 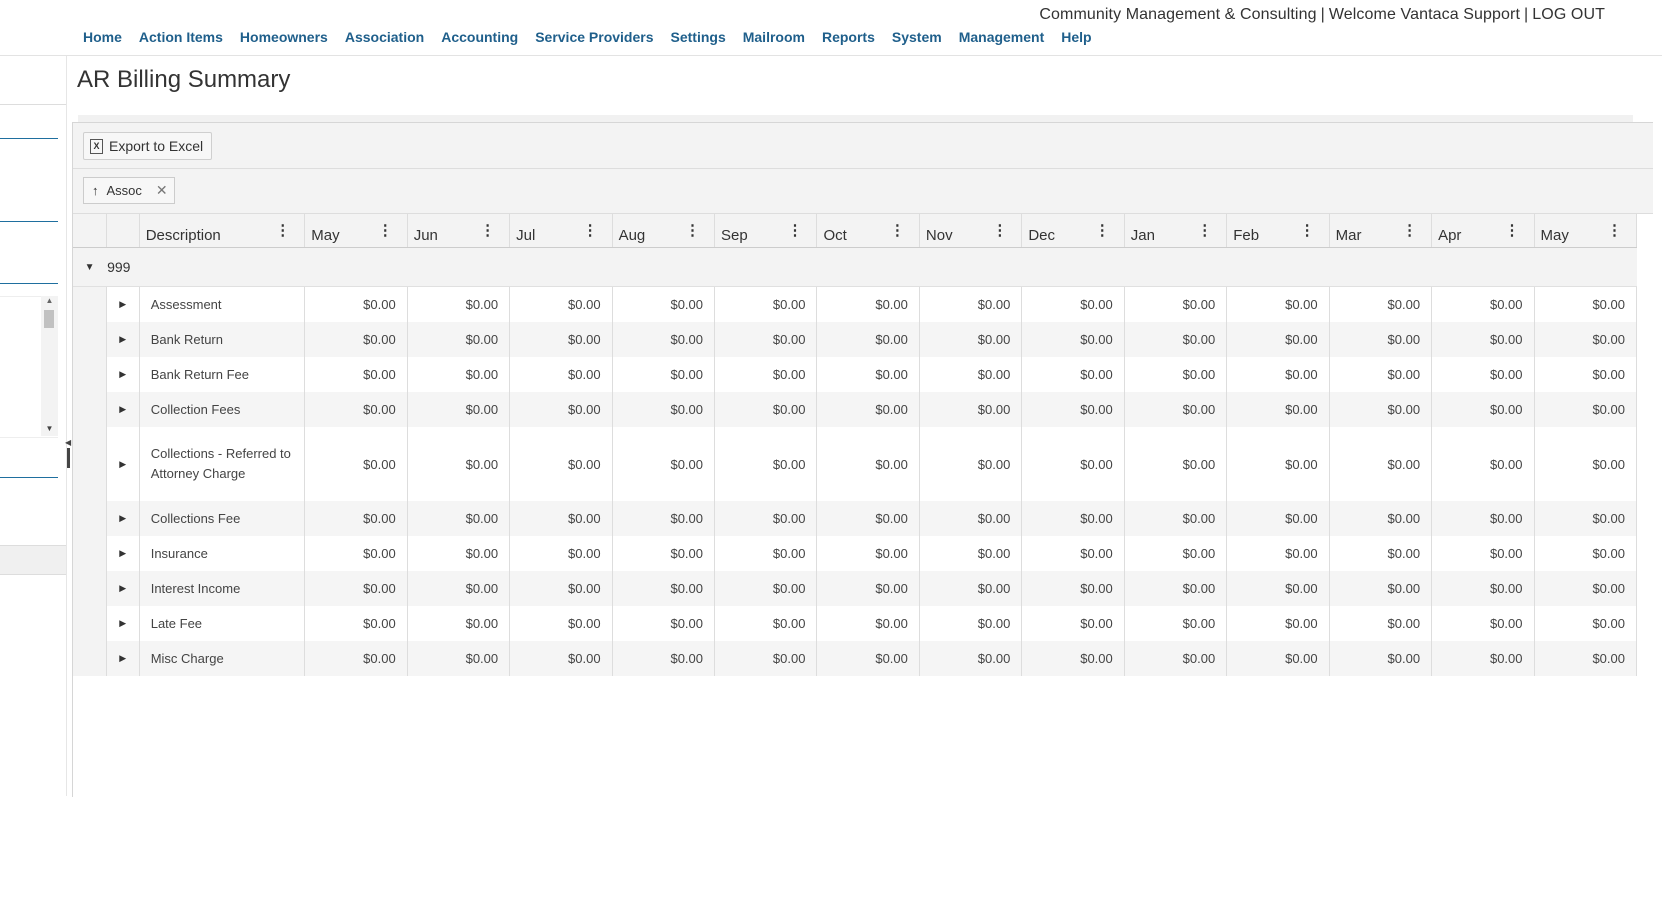 What do you see at coordinates (222, 658) in the screenshot?
I see `description-cell: Misc Charge` at bounding box center [222, 658].